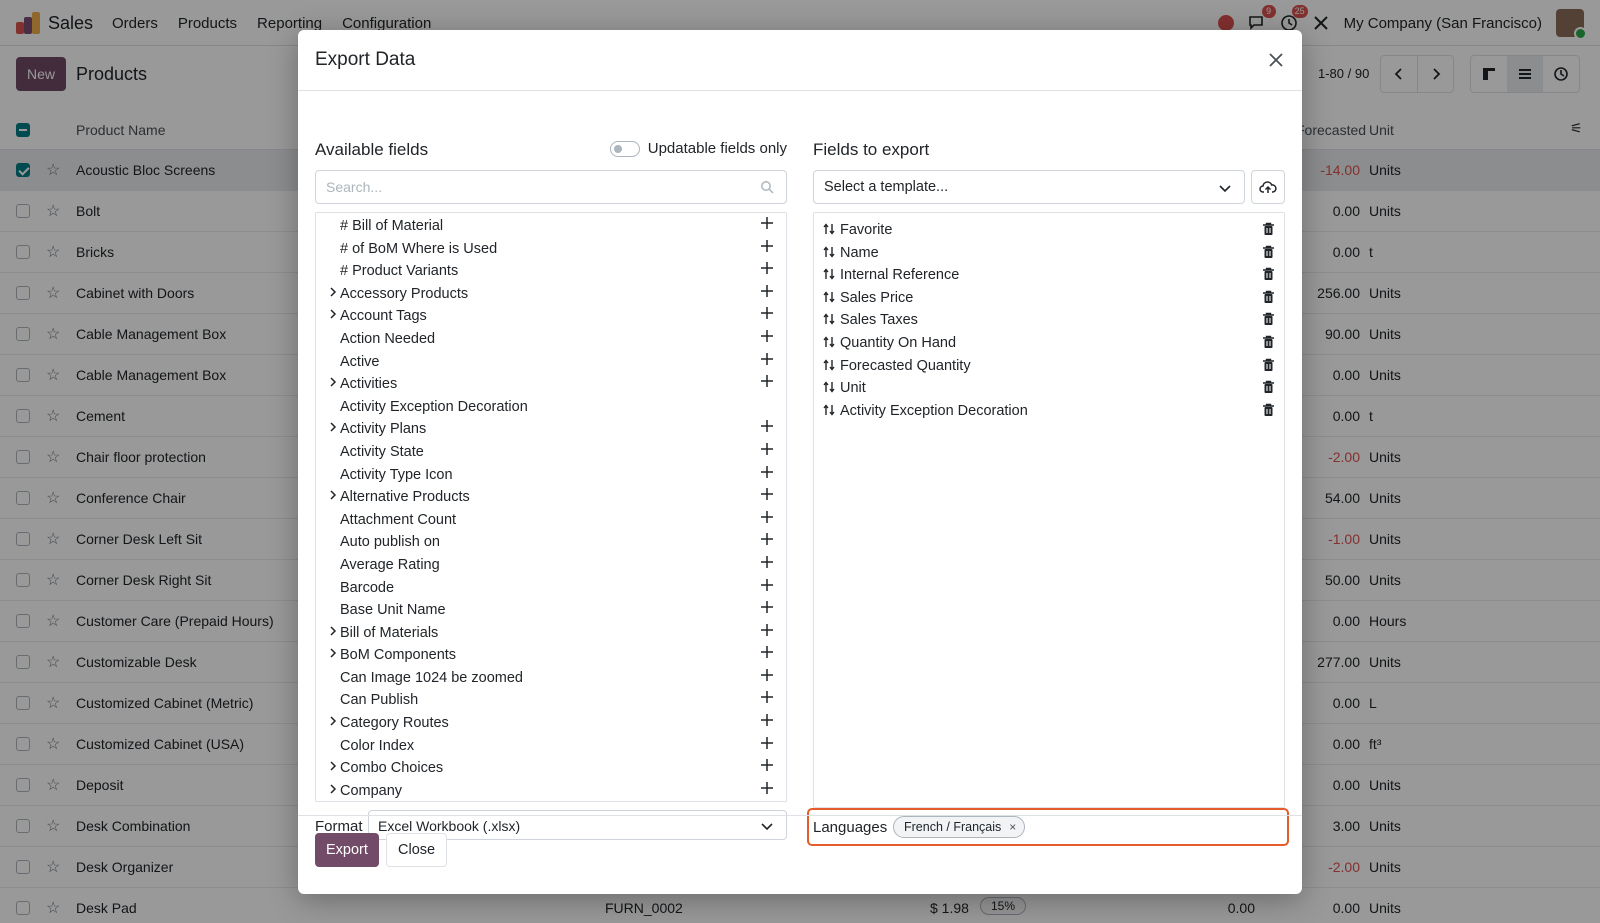 This screenshot has width=1600, height=923. What do you see at coordinates (551, 633) in the screenshot?
I see `available-field-item: Bill of Materials` at bounding box center [551, 633].